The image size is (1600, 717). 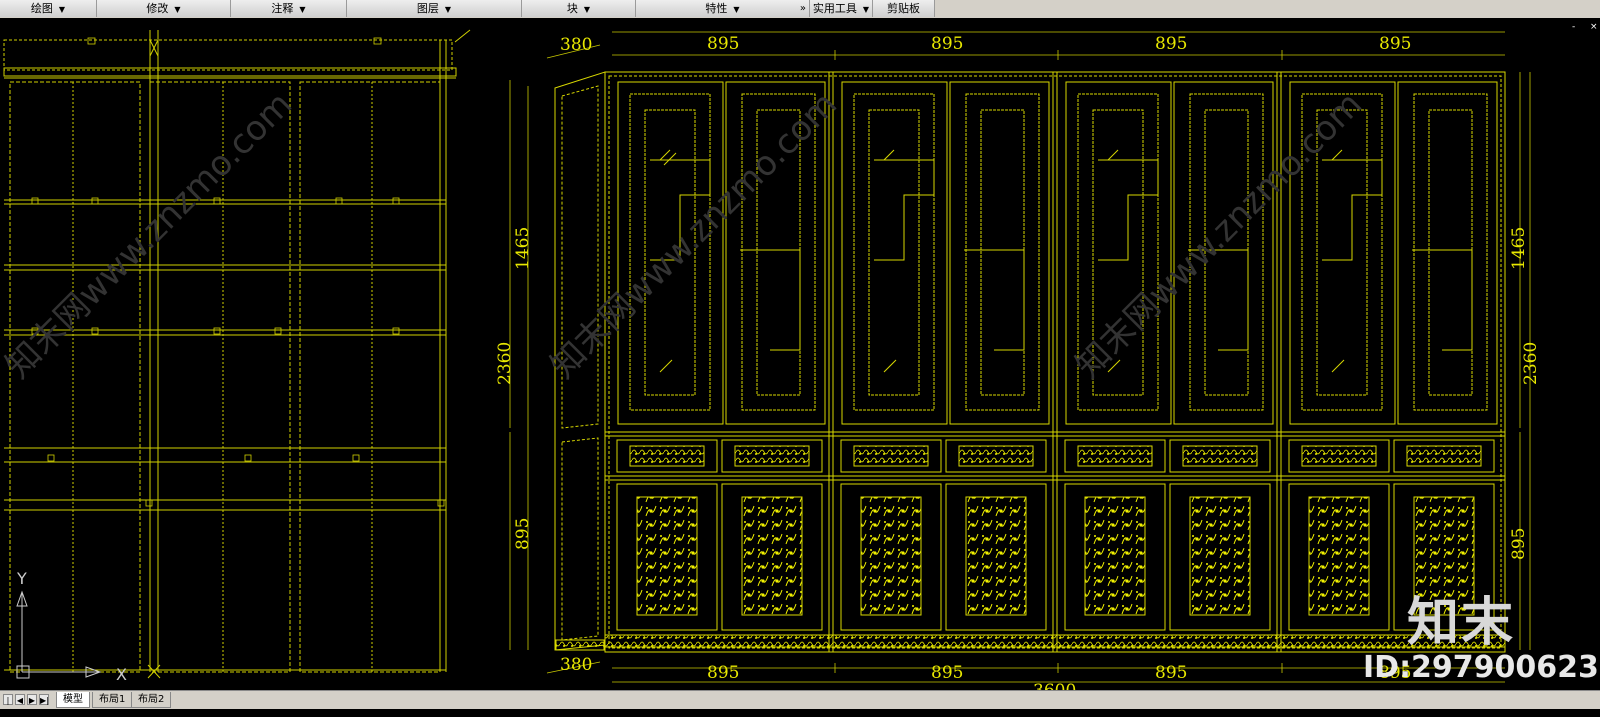 I want to click on panel-label: 剪贴板, so click(x=903, y=8).